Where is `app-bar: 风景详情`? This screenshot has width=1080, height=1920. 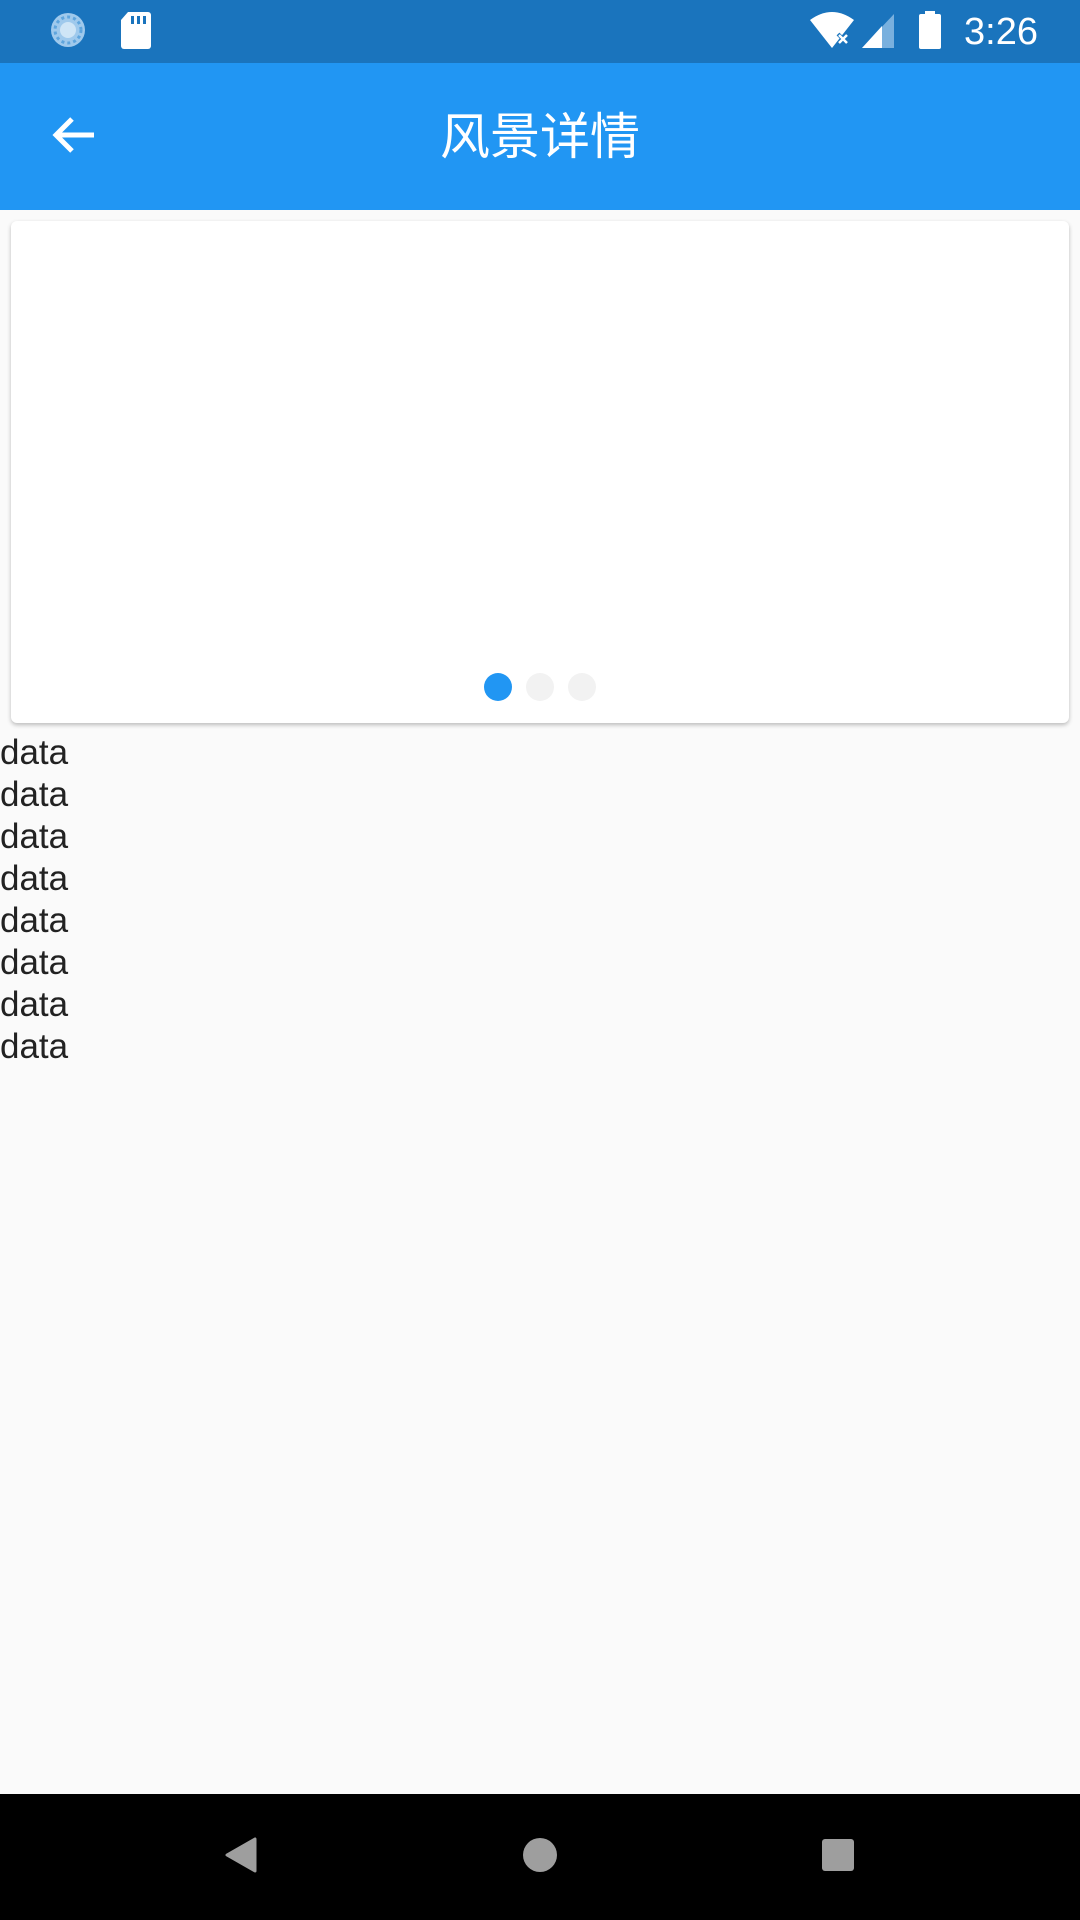
app-bar: 风景详情 is located at coordinates (540, 136).